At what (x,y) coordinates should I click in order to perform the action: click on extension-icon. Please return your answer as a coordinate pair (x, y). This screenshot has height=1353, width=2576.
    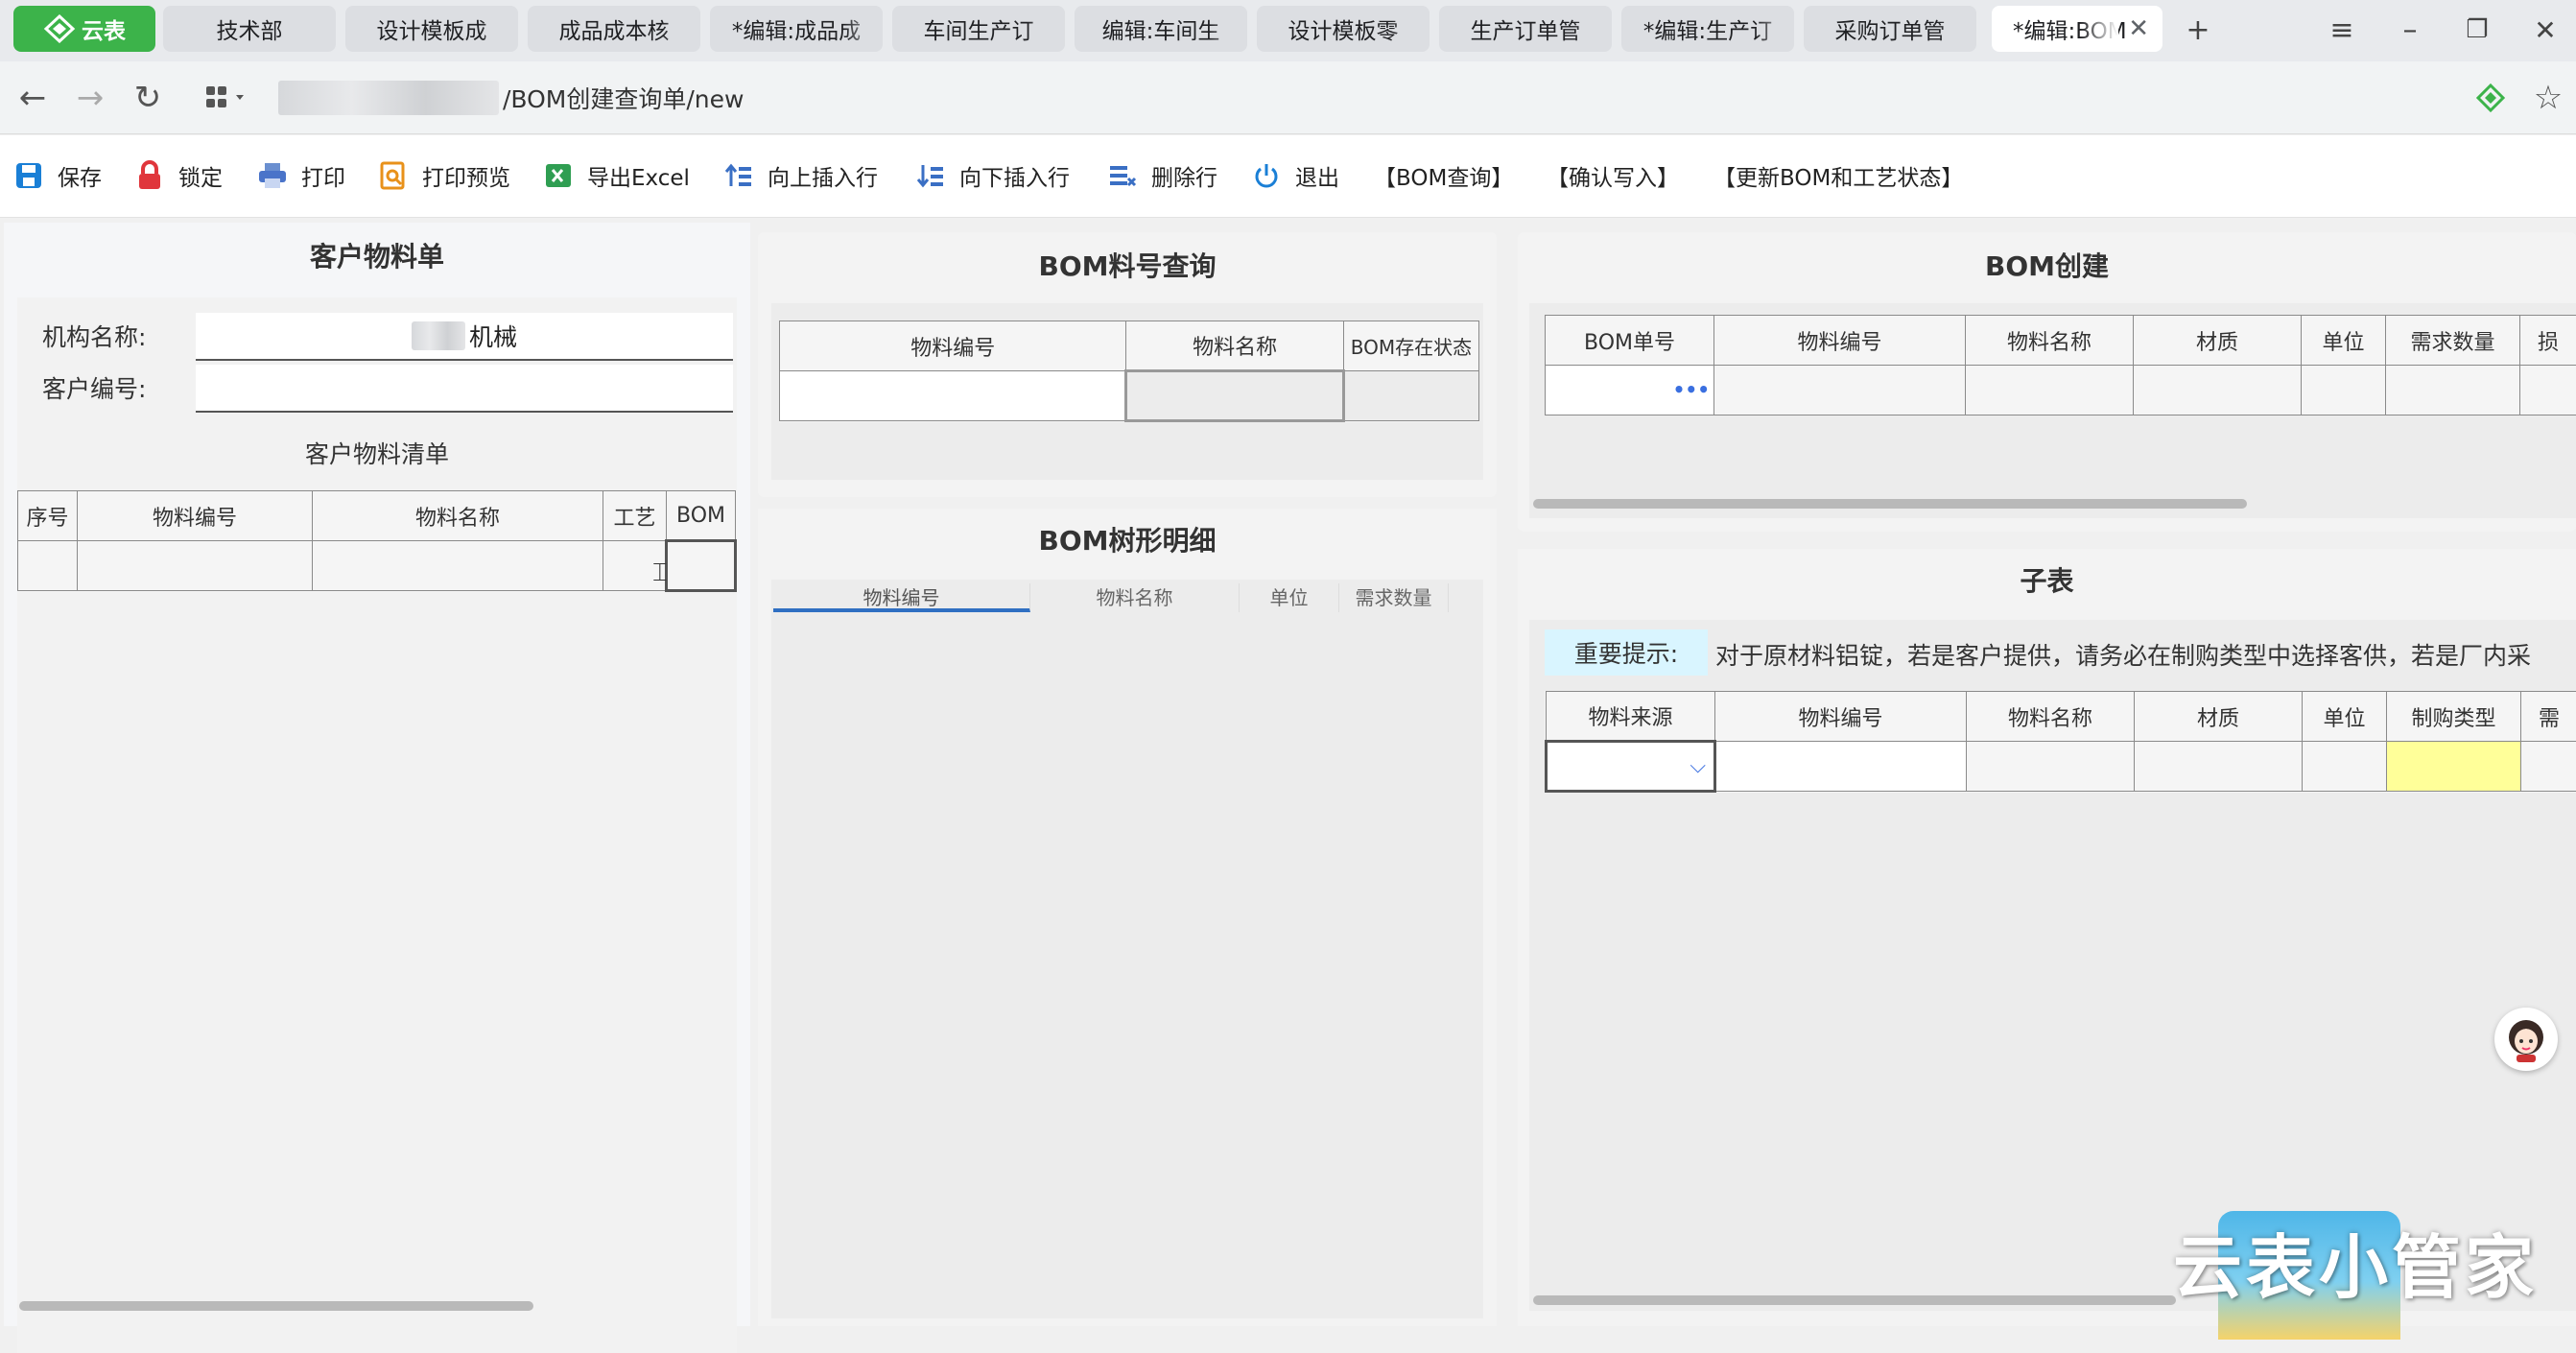
    Looking at the image, I should click on (2491, 98).